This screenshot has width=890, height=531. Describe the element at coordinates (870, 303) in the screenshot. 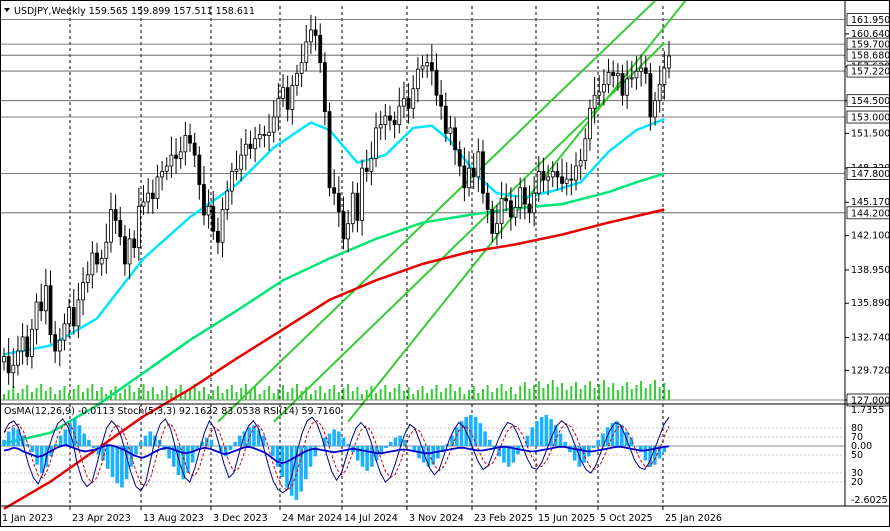

I see `price-tick-label: 135.890` at that location.